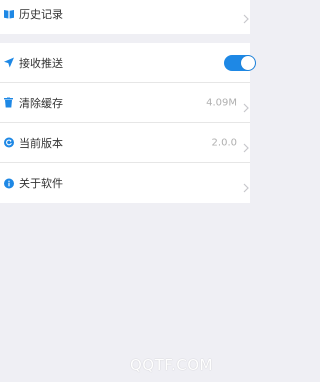  I want to click on toggle-knob, so click(248, 62).